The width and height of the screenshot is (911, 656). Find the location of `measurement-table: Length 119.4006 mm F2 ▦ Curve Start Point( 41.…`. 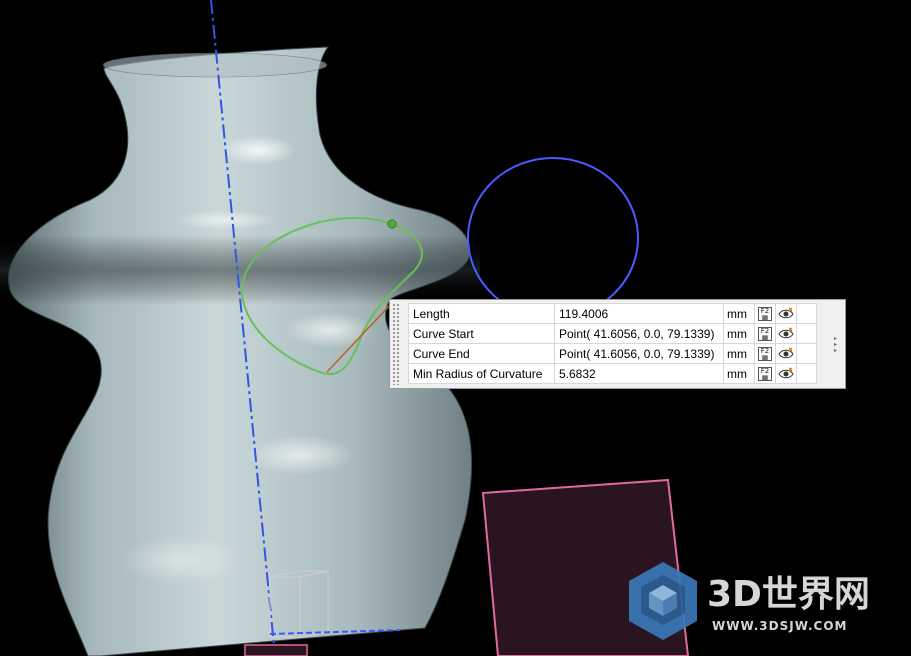

measurement-table: Length 119.4006 mm F2 ▦ Curve Start Point( 41.… is located at coordinates (612, 343).